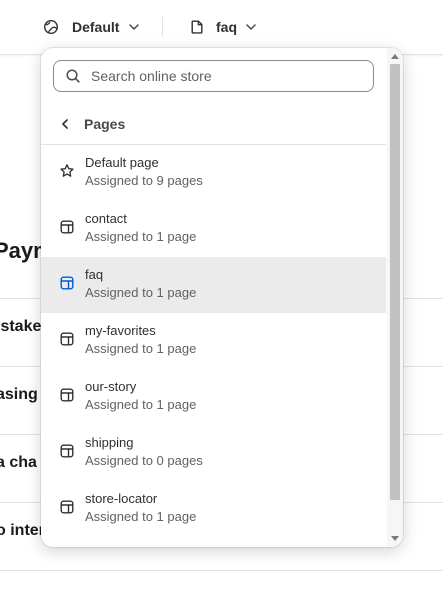 This screenshot has width=443, height=591. Describe the element at coordinates (109, 442) in the screenshot. I see `list-item-name: shipping` at that location.